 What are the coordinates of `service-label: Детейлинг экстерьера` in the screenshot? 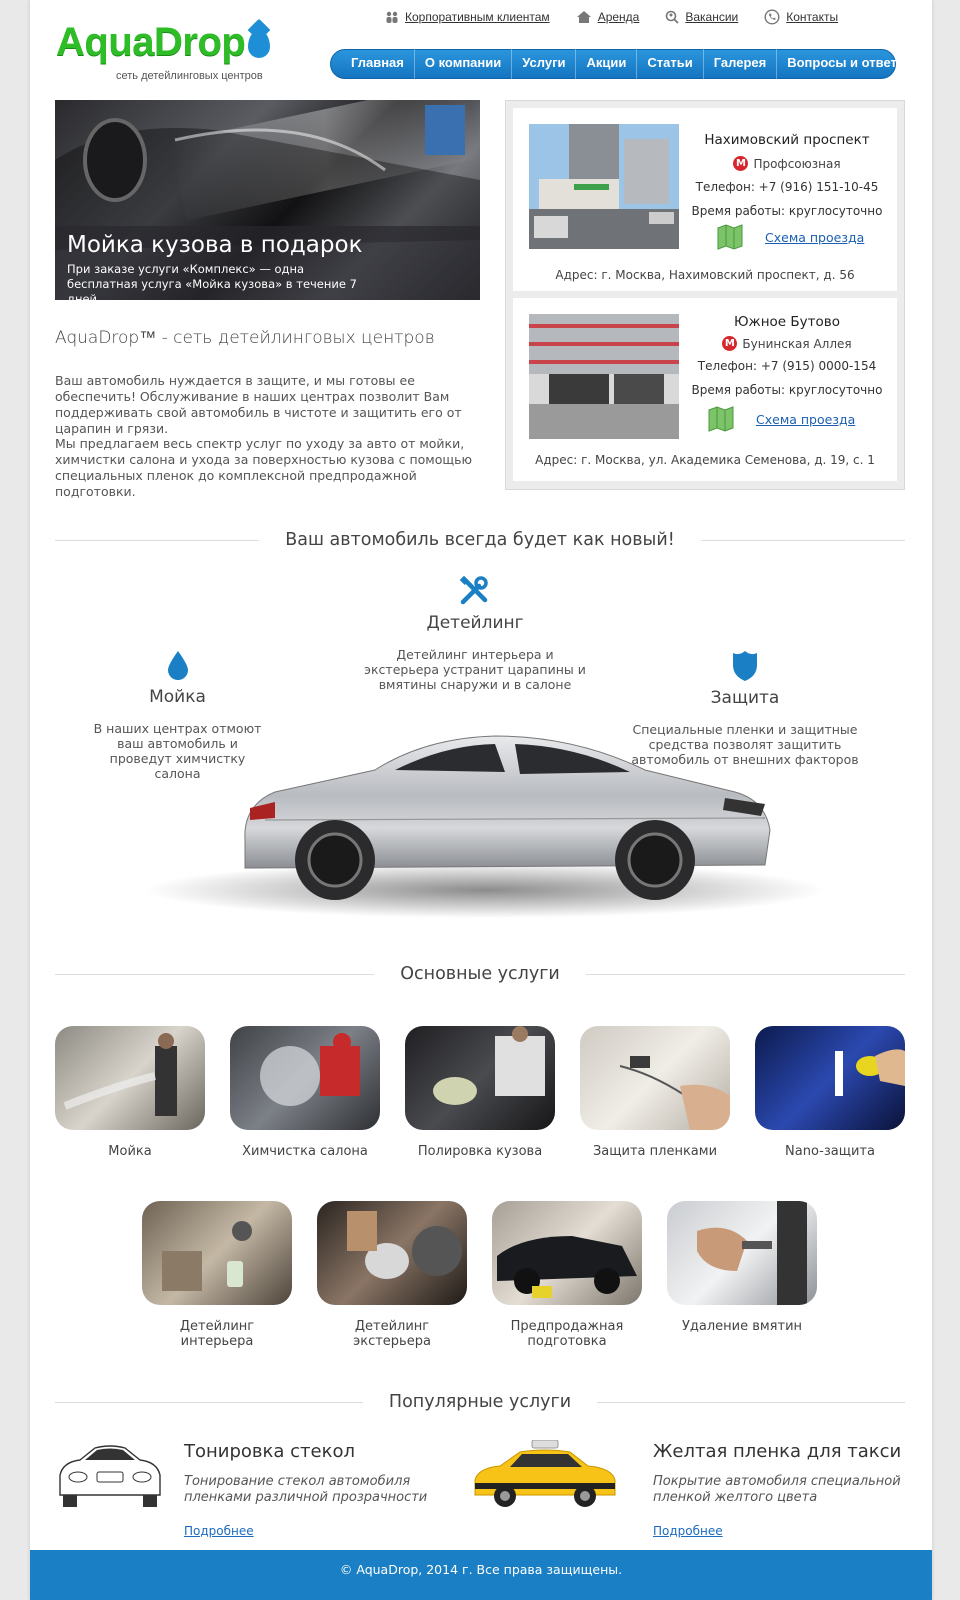 It's located at (392, 1334).